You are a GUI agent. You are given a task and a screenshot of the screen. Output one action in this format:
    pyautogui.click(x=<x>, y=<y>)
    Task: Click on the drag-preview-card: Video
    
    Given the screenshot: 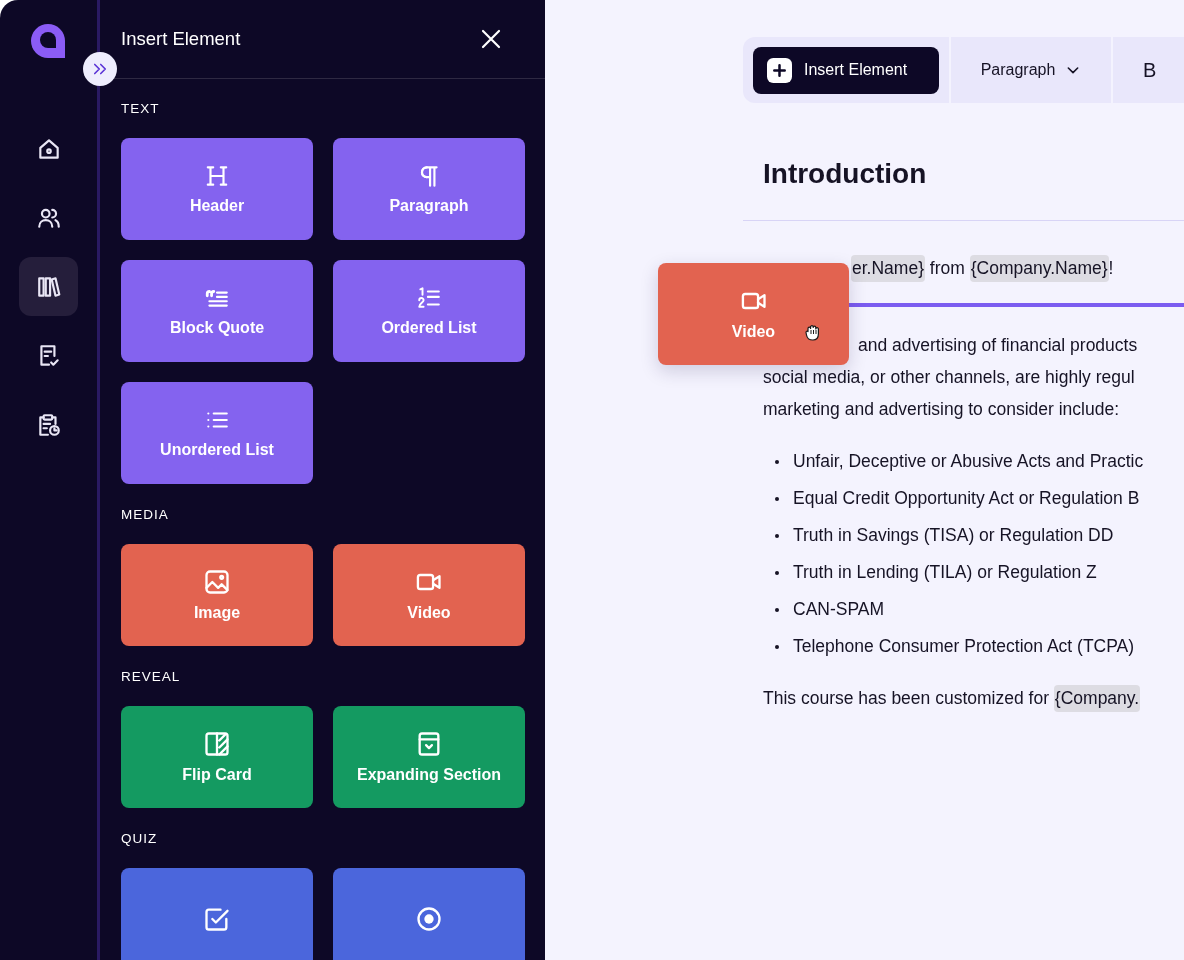 What is the action you would take?
    pyautogui.click(x=753, y=314)
    